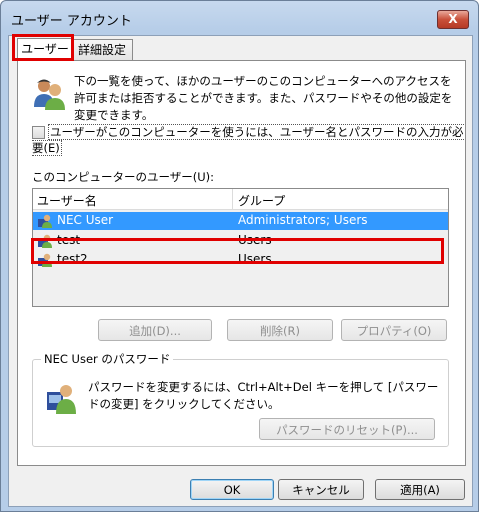 This screenshot has width=479, height=512. Describe the element at coordinates (45, 221) in the screenshot. I see `user-icon` at that location.